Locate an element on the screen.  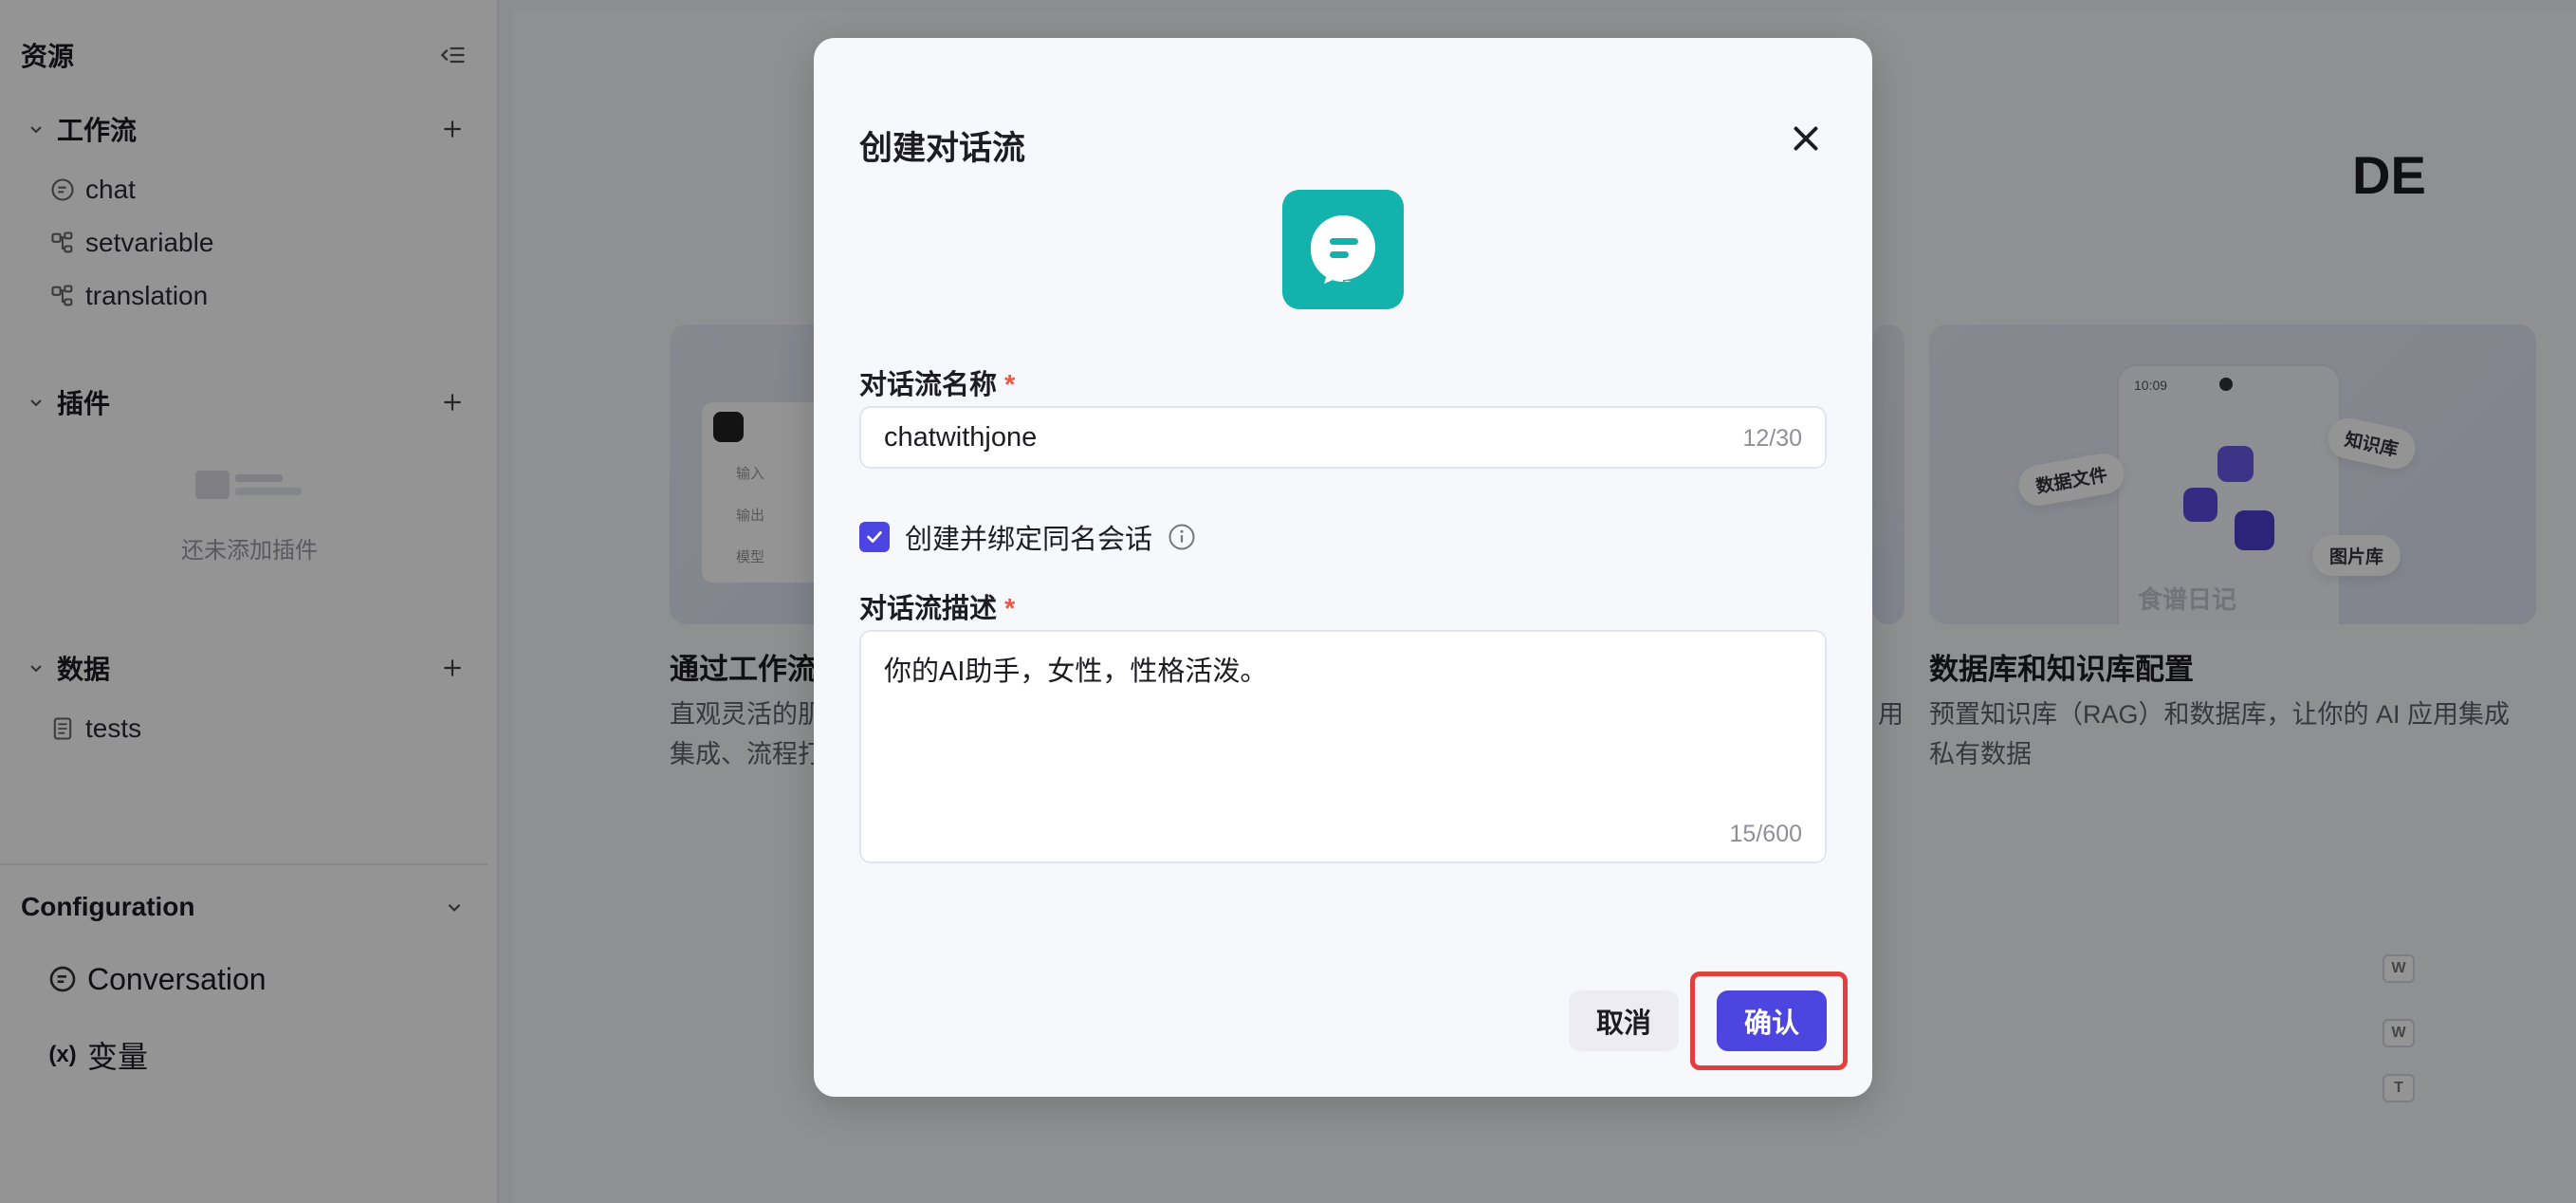
bind-conversation-label: 创建并绑定同名会话 is located at coordinates (1029, 540).